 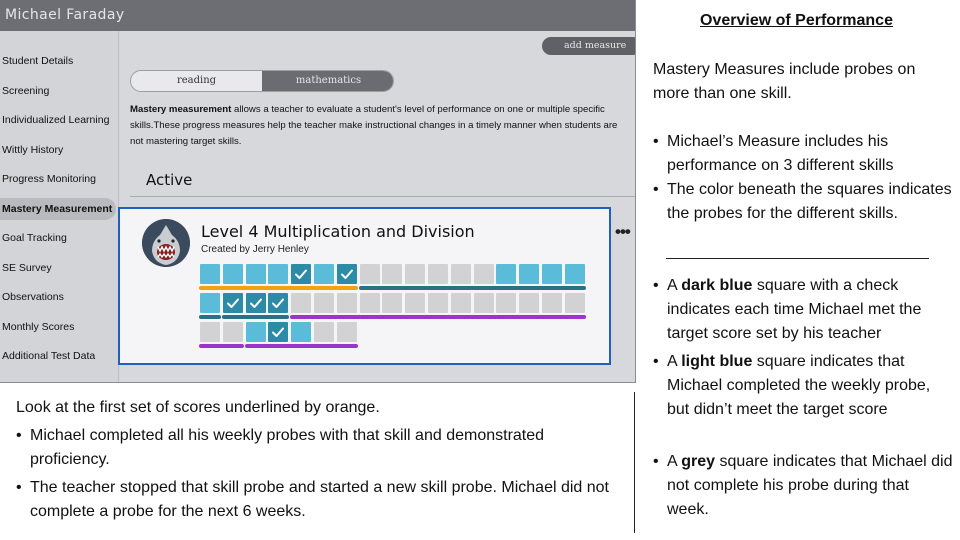 What do you see at coordinates (58, 91) in the screenshot?
I see `sidebar-item-screening: Screening` at bounding box center [58, 91].